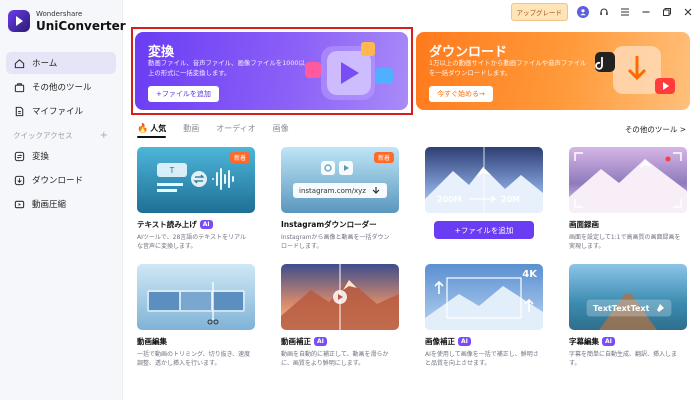 This screenshot has width=700, height=400. What do you see at coordinates (623, 359) in the screenshot?
I see `card-description: 字幕を簡単に自動生成、翻訳、挿入します。` at bounding box center [623, 359].